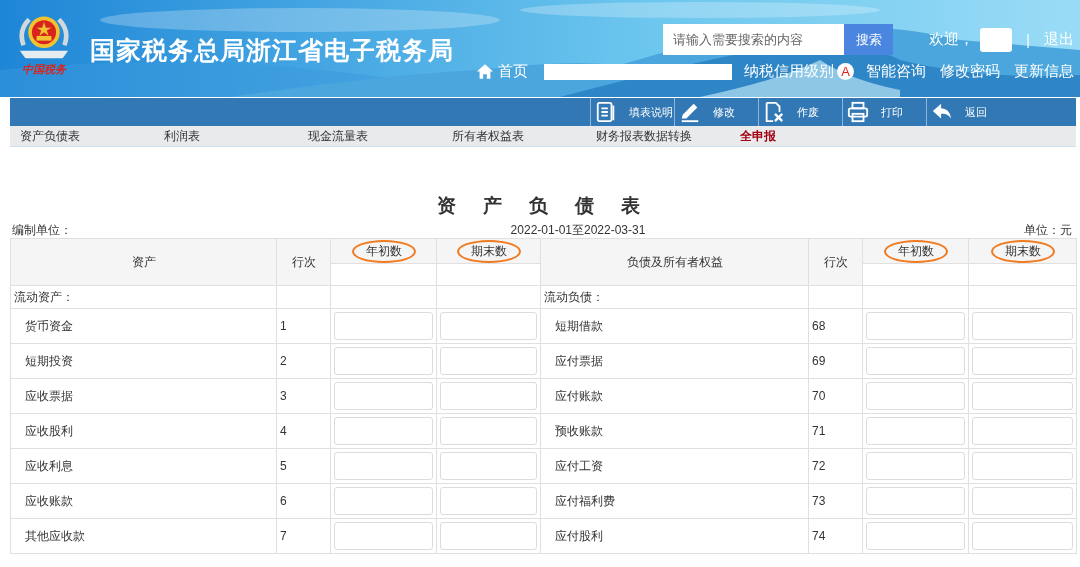  I want to click on table-cell: 69, so click(835, 361).